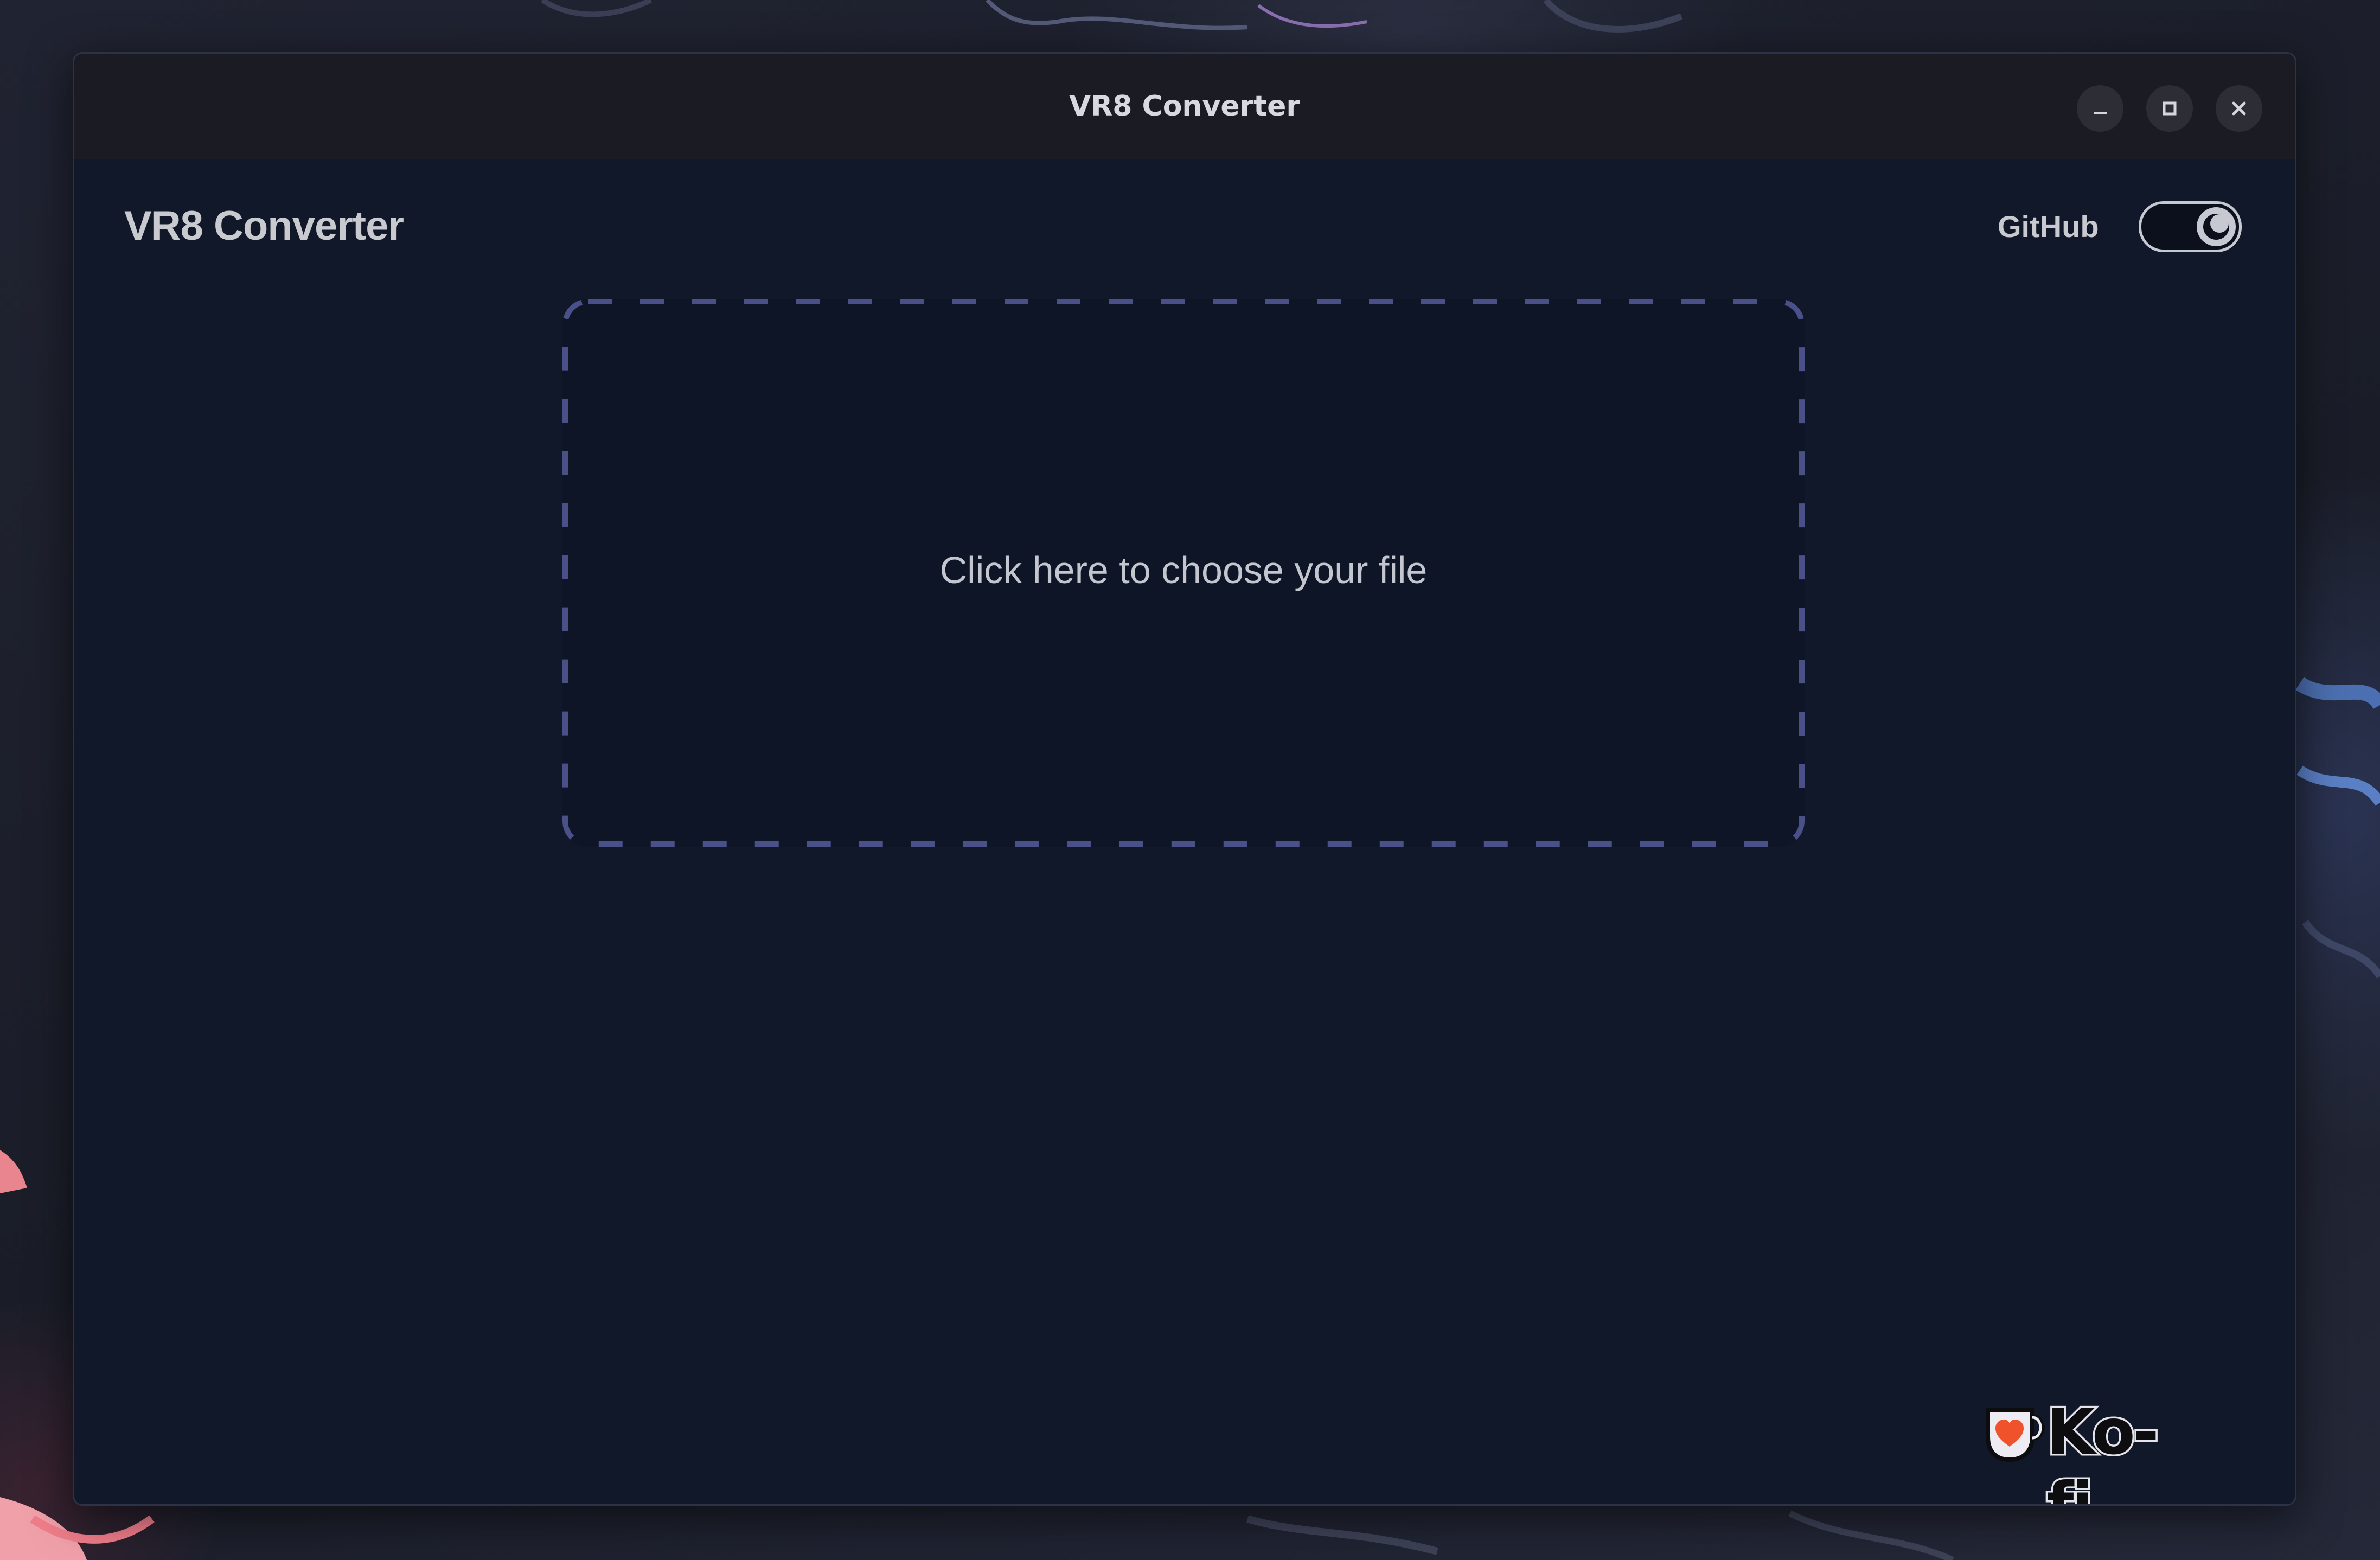  I want to click on title-bar: VR8 Converter, so click(1185, 106).